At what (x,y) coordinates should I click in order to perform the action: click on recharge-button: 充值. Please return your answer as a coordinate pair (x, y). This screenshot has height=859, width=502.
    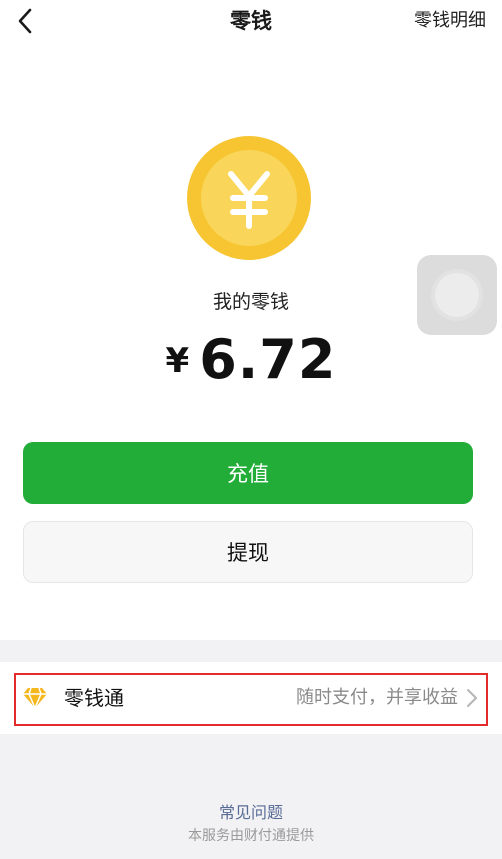
    Looking at the image, I should click on (248, 473).